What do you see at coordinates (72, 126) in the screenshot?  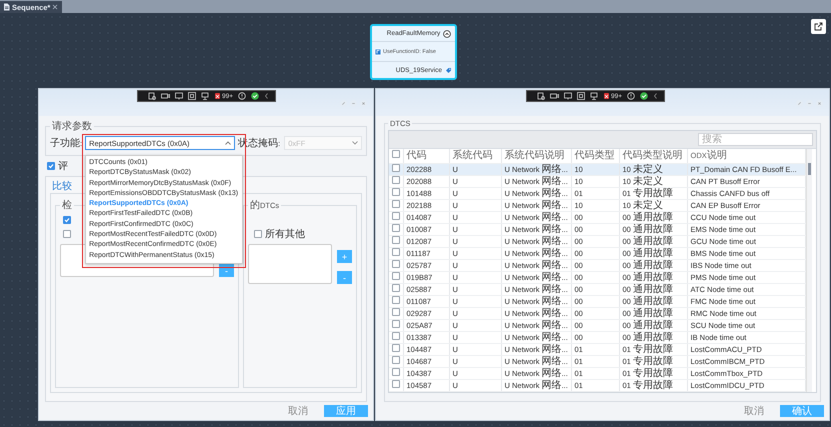 I see `group-title: 请求参数` at bounding box center [72, 126].